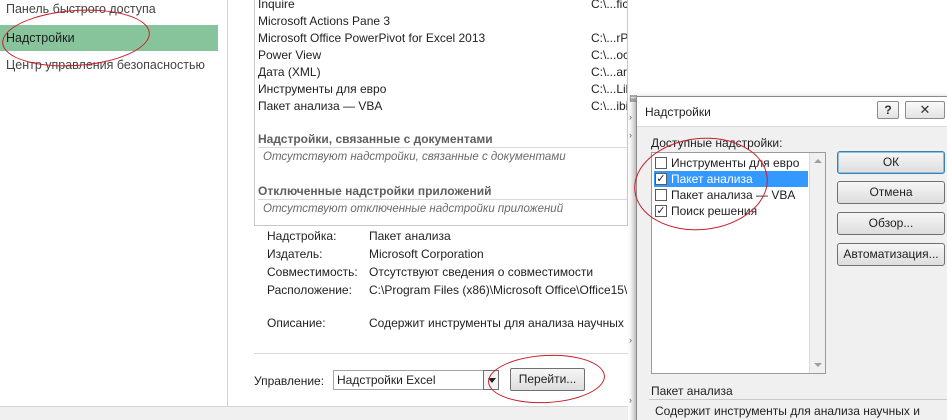 This screenshot has width=947, height=420. What do you see at coordinates (798, 399) in the screenshot?
I see `description-divider` at bounding box center [798, 399].